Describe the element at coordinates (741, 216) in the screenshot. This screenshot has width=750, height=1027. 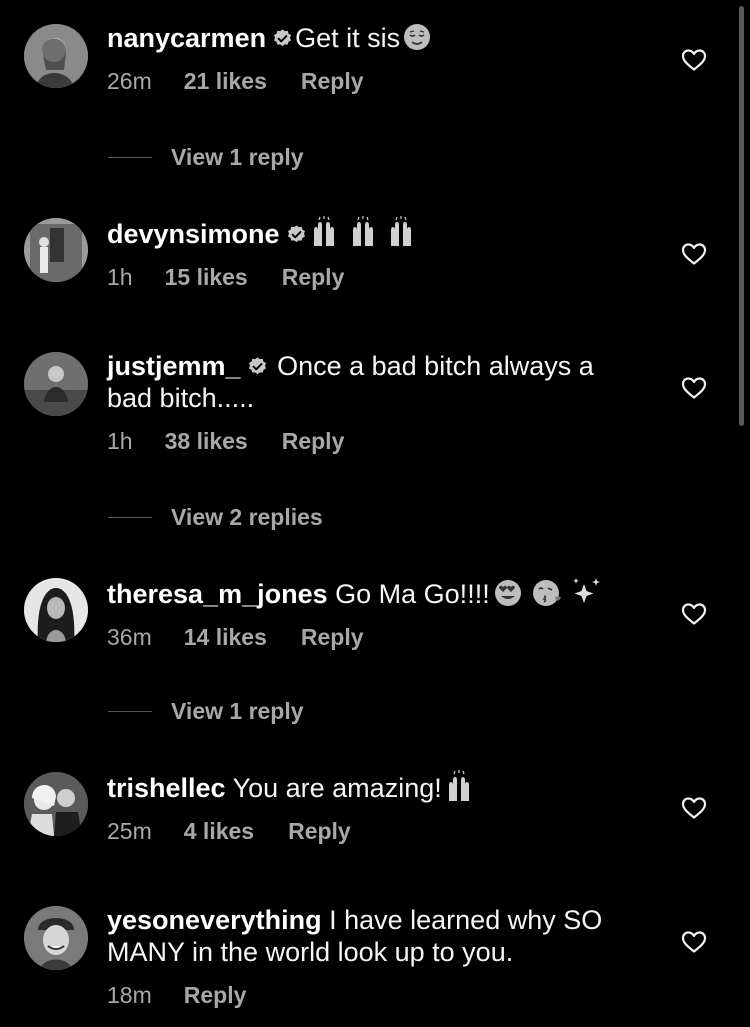
I see `scrollbar` at that location.